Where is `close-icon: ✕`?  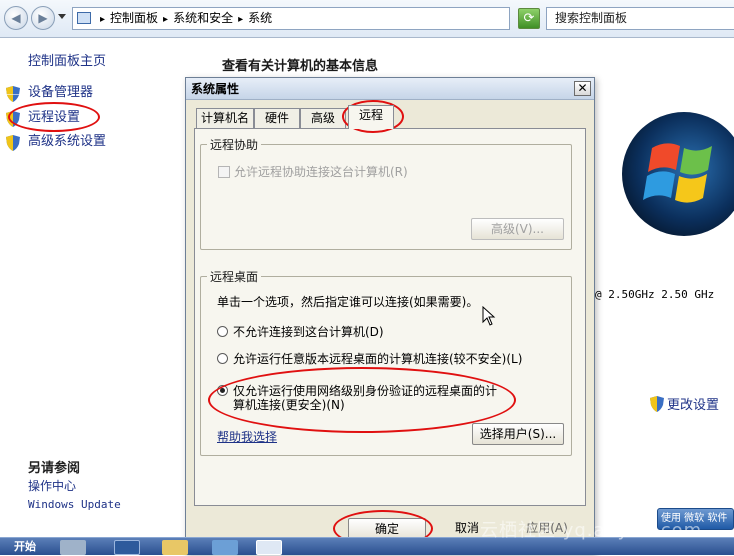
close-icon: ✕ is located at coordinates (582, 88).